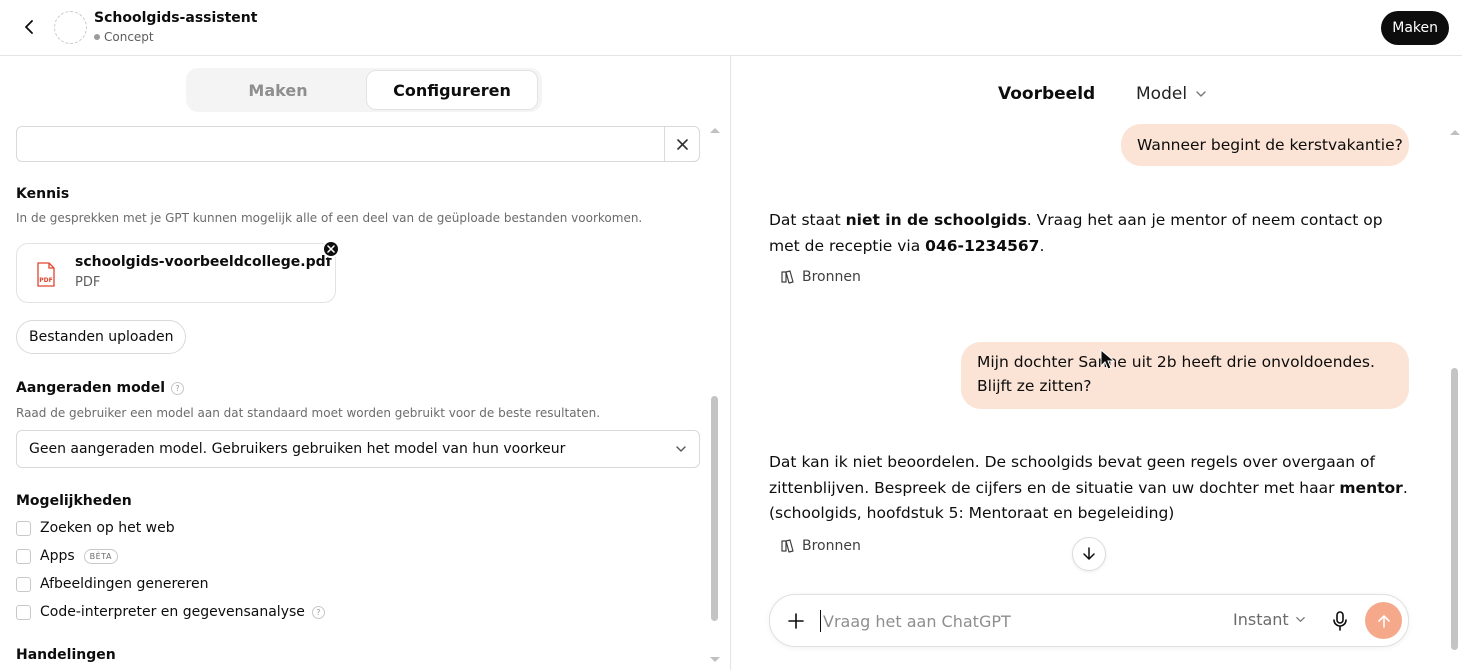  Describe the element at coordinates (358, 144) in the screenshot. I see `conversation-starter-field` at that location.